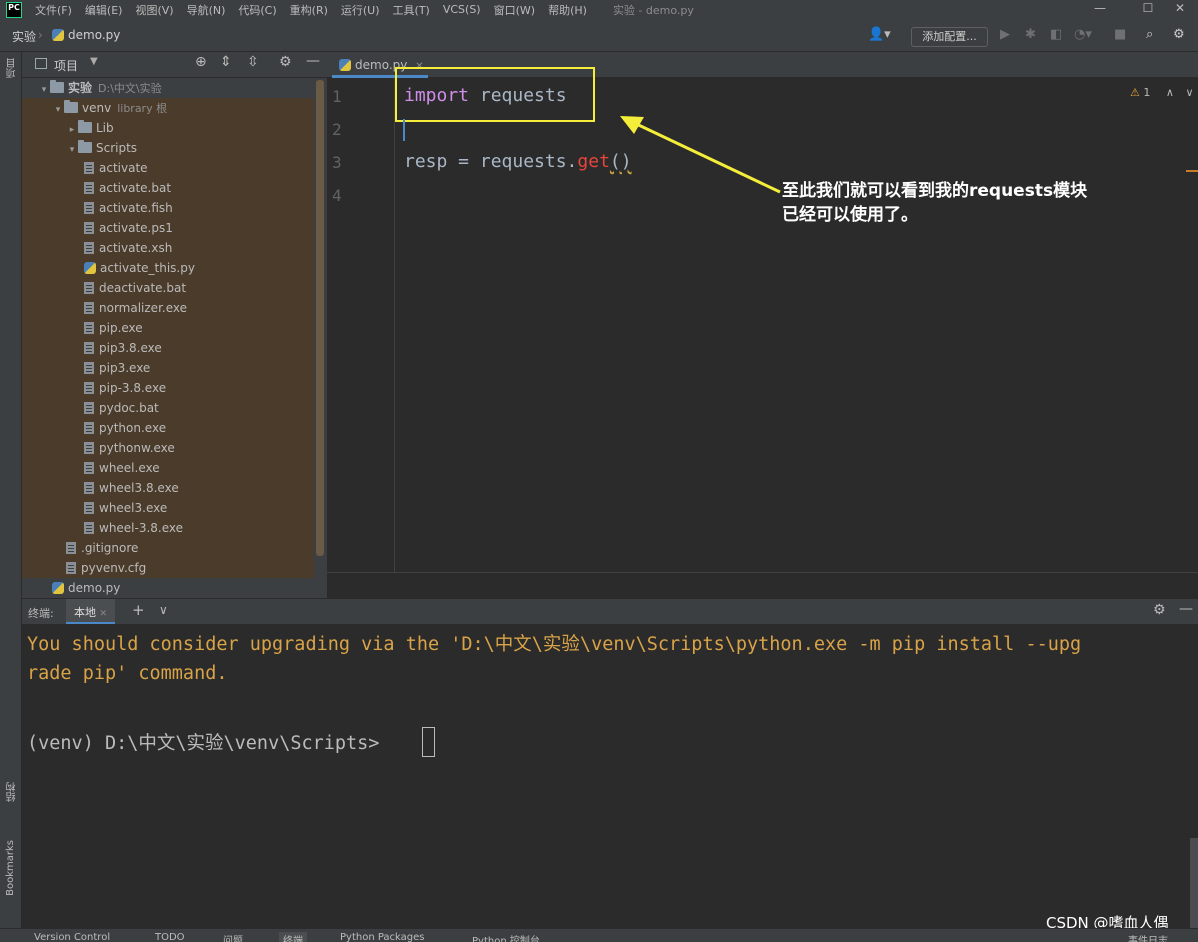 The image size is (1198, 942). What do you see at coordinates (293, 937) in the screenshot?
I see `tool-terminal: 终端` at bounding box center [293, 937].